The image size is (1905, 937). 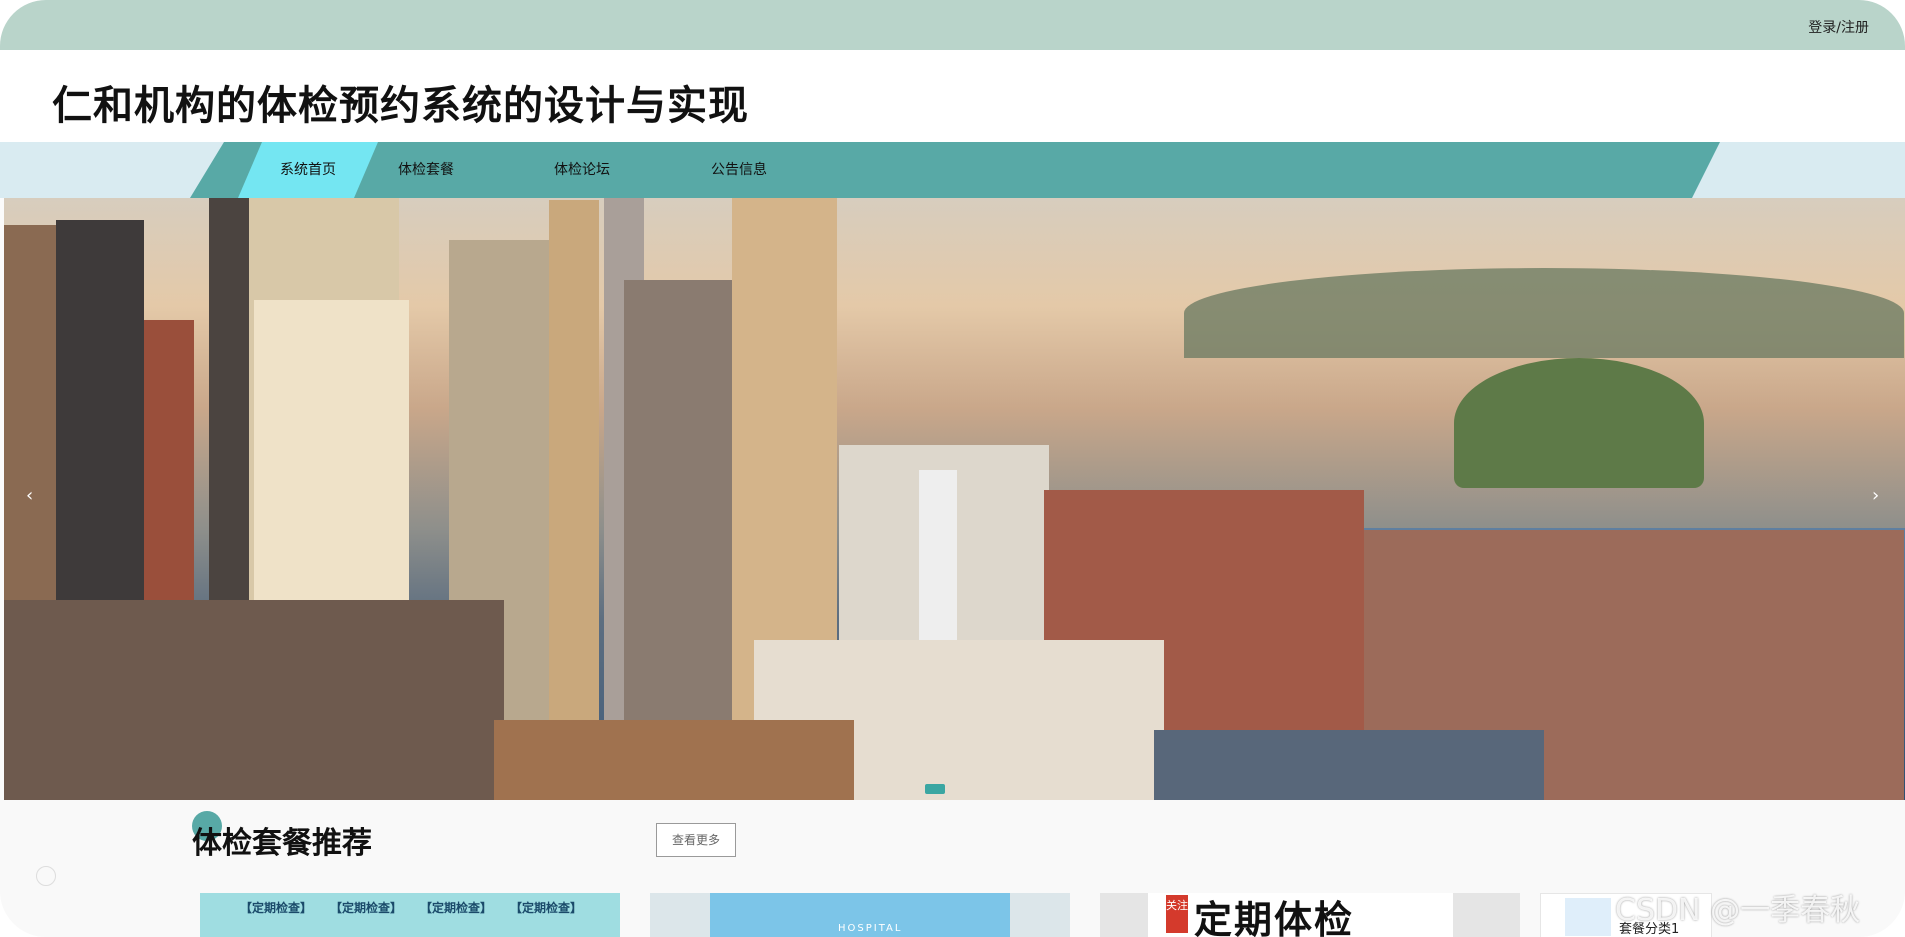 What do you see at coordinates (426, 170) in the screenshot?
I see `nav-item-packages: 体检套餐` at bounding box center [426, 170].